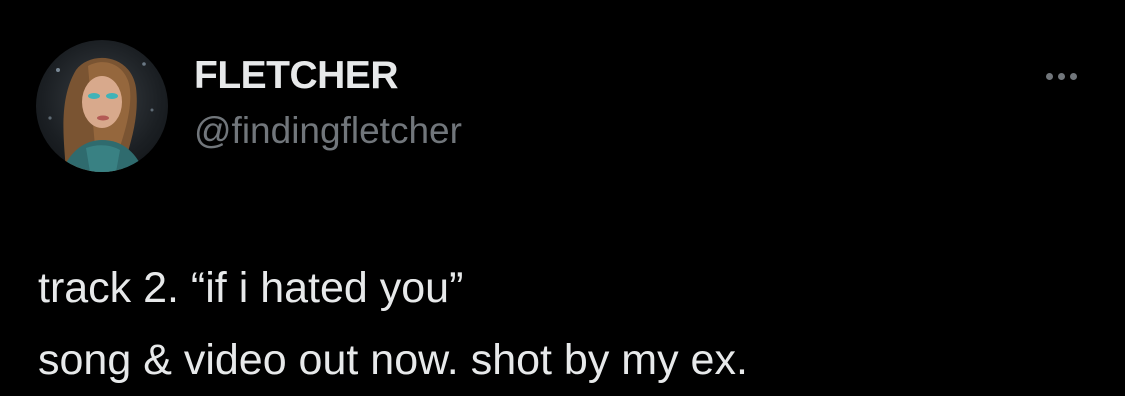  What do you see at coordinates (328, 131) in the screenshot?
I see `user-handle: @findingfletcher` at bounding box center [328, 131].